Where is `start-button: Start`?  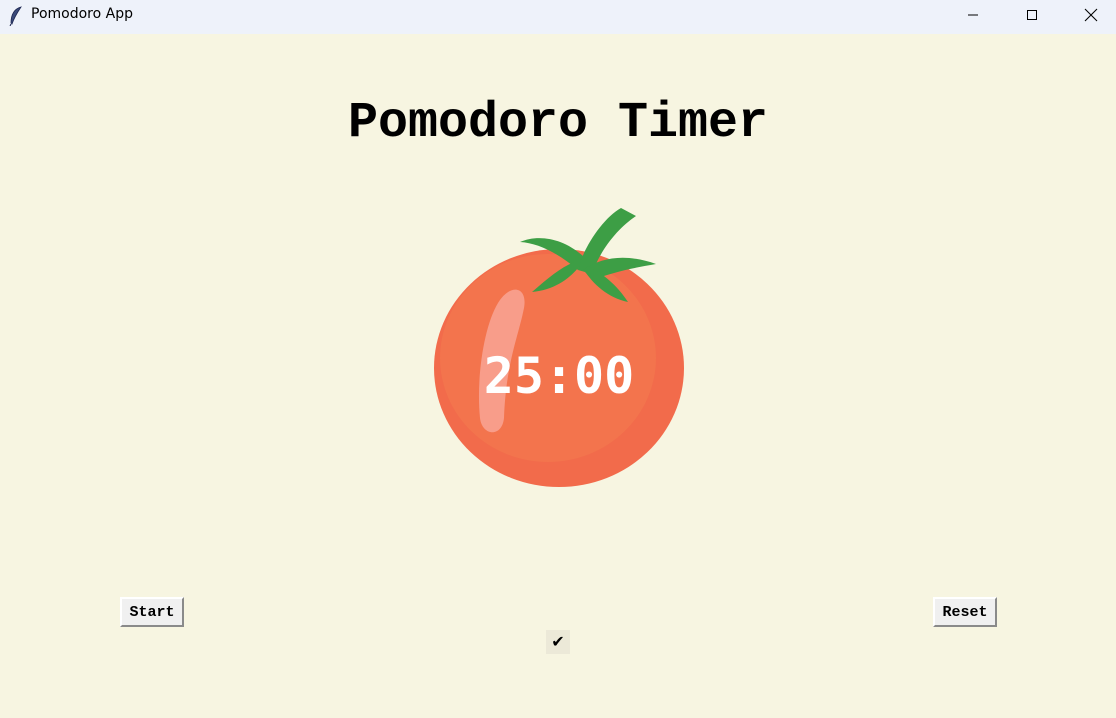
start-button: Start is located at coordinates (152, 612).